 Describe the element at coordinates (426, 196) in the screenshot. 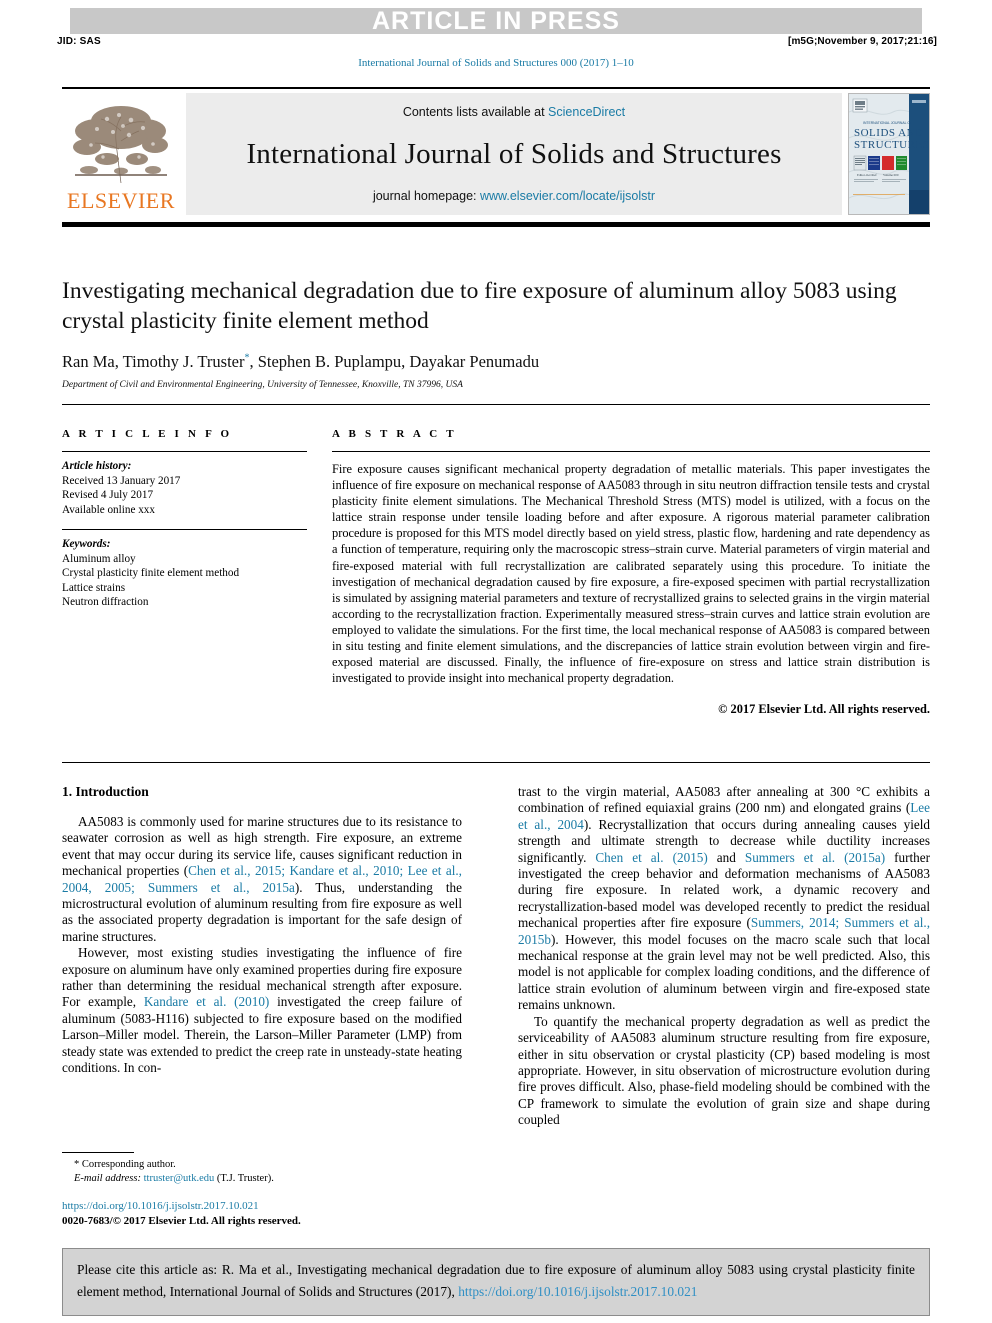

I see `homepage-prefix: journal homepage:` at that location.